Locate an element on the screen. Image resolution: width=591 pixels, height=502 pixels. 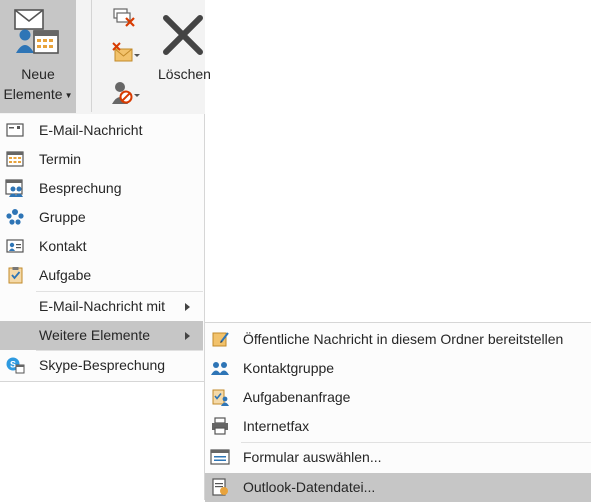
new-items-label-line2: Elemente ▼ is located at coordinates (38, 94).